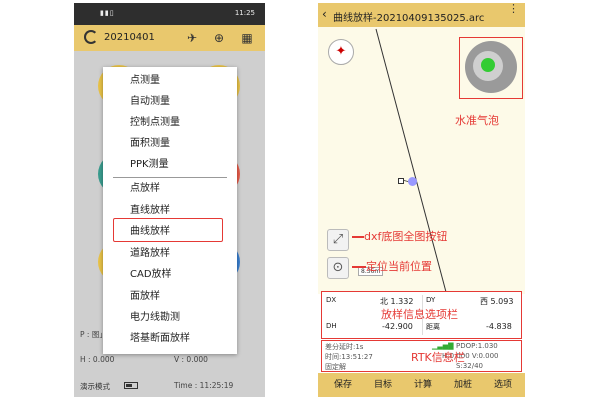  Describe the element at coordinates (338, 268) in the screenshot. I see `locate-icon: ⊙` at that location.